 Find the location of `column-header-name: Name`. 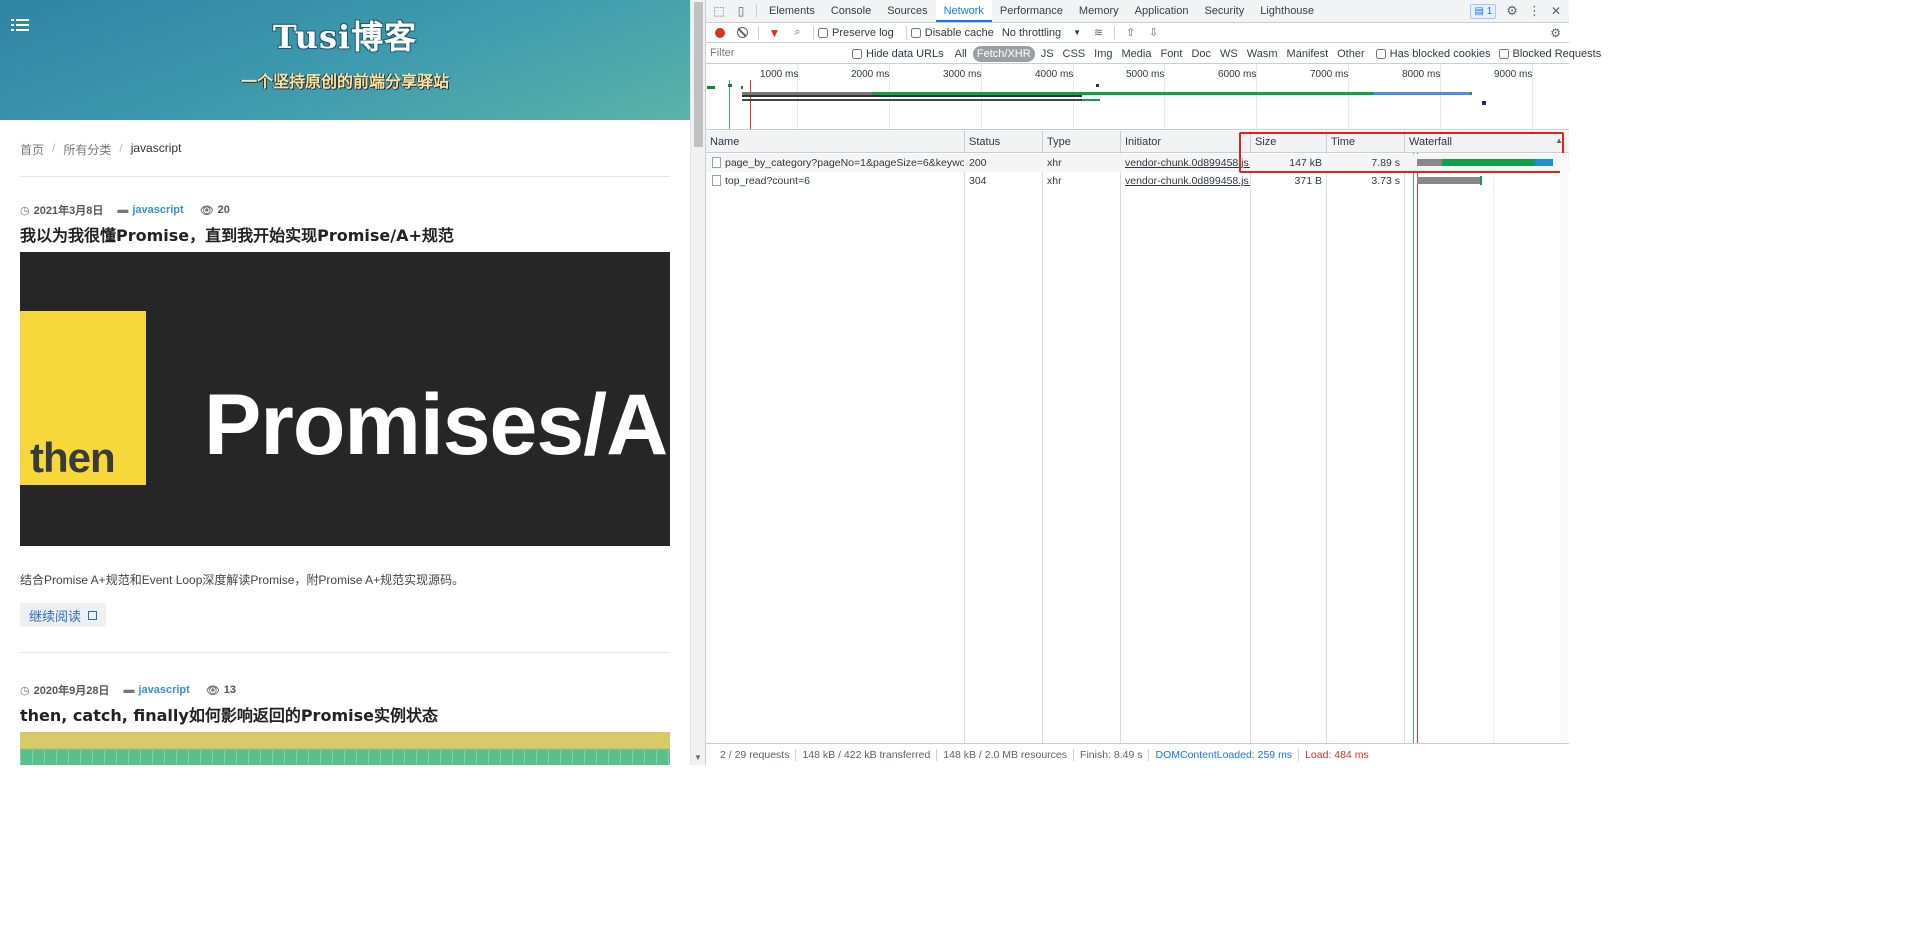

column-header-name: Name is located at coordinates (835, 142).